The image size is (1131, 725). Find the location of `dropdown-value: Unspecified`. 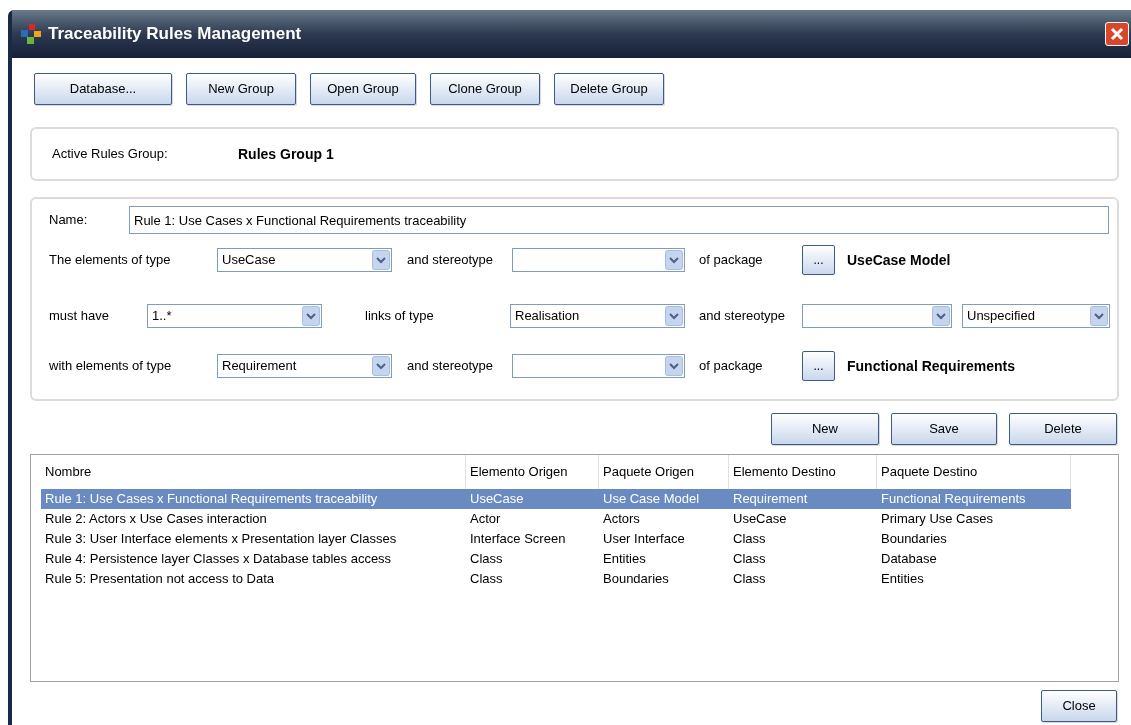

dropdown-value: Unspecified is located at coordinates (1001, 316).